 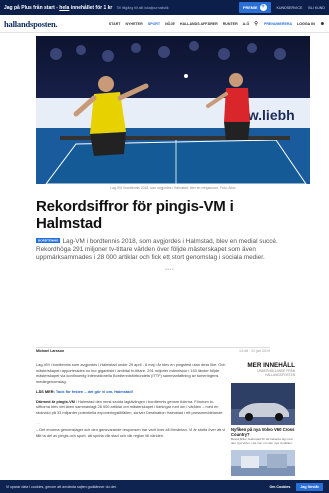 I want to click on read-more-label: LÄS MER:, so click(x=45, y=391).